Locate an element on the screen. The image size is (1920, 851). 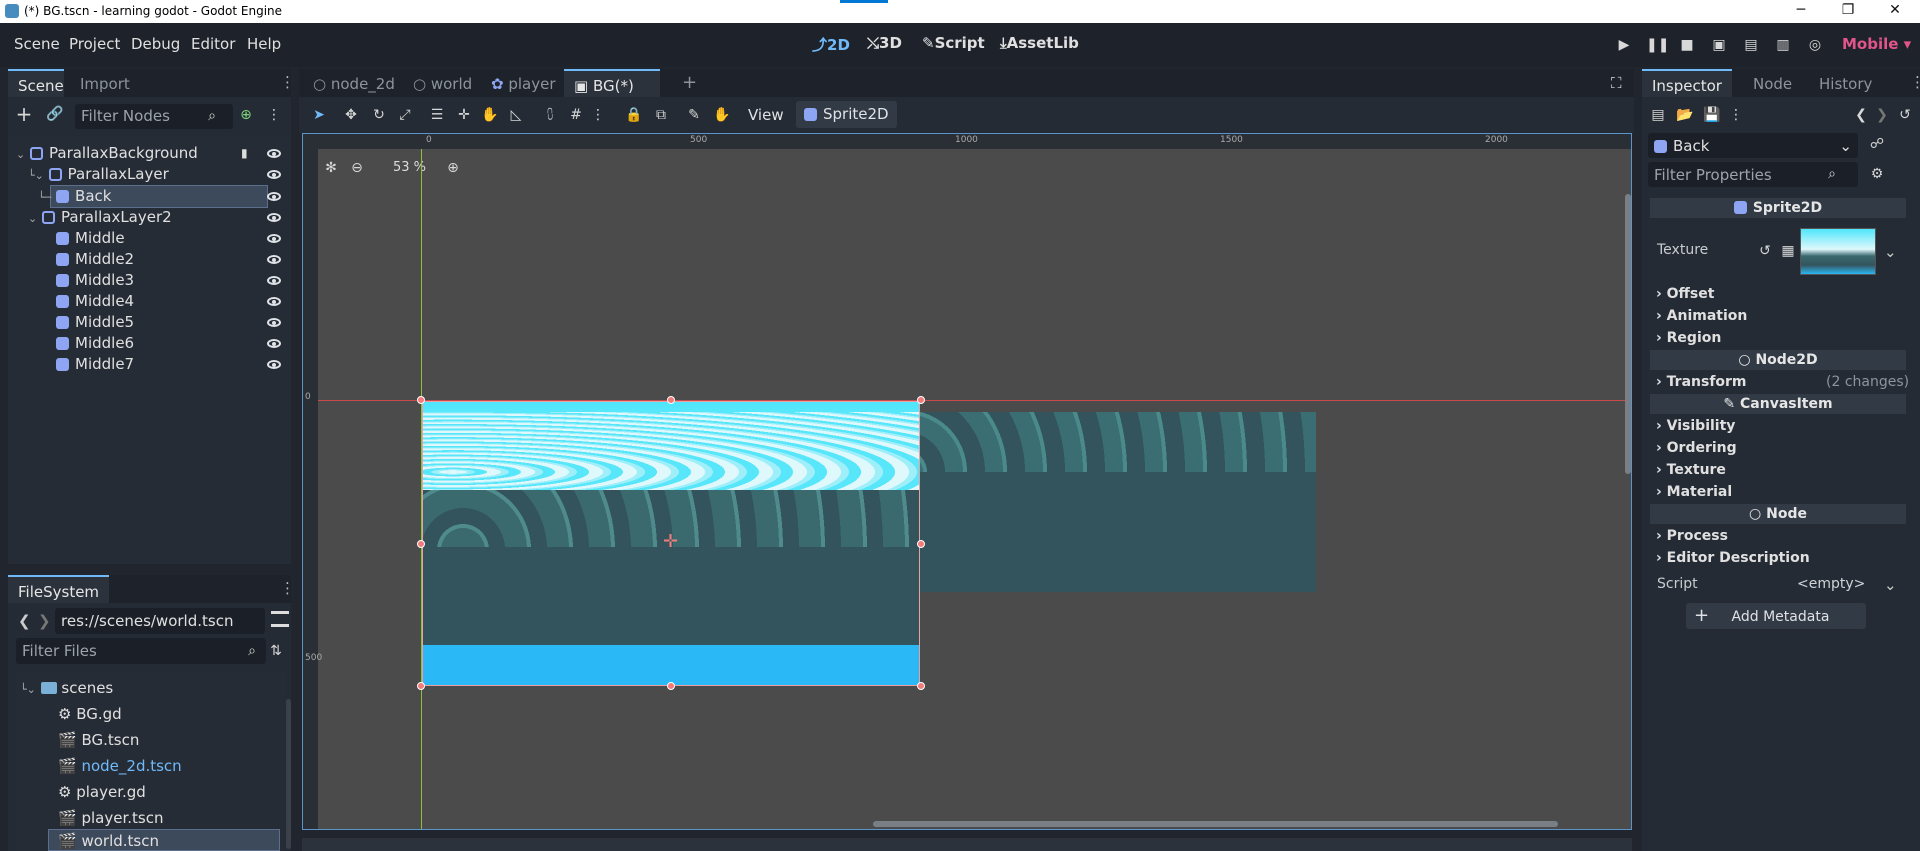
remote-debug-icon: ▣ is located at coordinates (1719, 45).